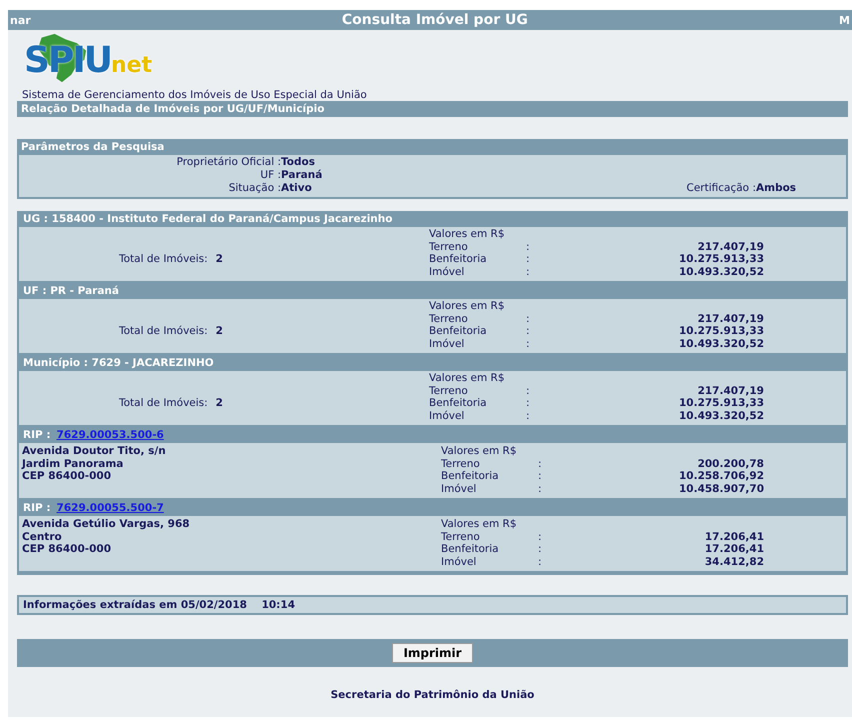  What do you see at coordinates (432, 147) in the screenshot?
I see `section-heading: Parâmetros da Pesquisa` at bounding box center [432, 147].